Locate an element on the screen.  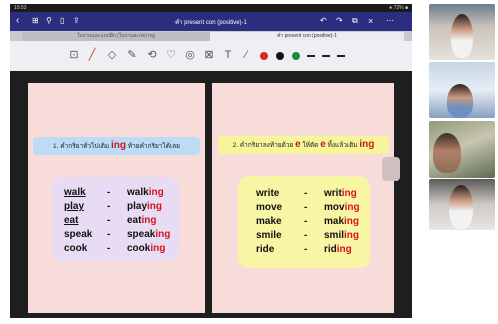
tab-worksheet: ใบงานและแบบฝึก (ใบงานสะกด) ing is located at coordinates (116, 36).